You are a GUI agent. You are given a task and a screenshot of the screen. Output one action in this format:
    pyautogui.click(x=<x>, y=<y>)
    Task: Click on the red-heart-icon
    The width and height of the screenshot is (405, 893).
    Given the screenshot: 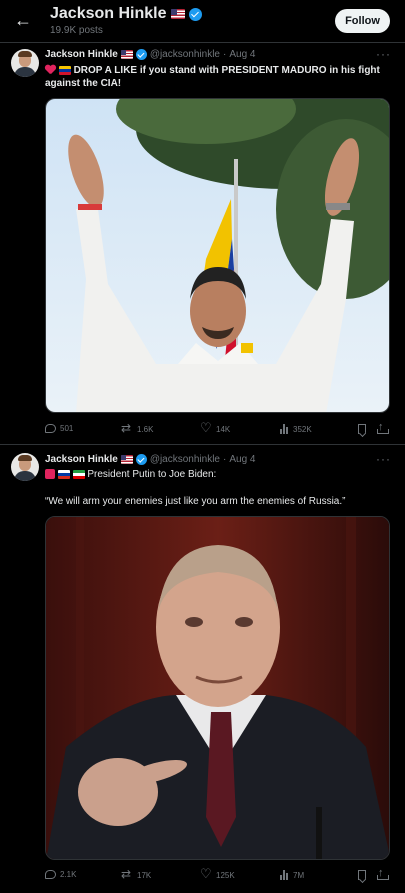 What is the action you would take?
    pyautogui.click(x=50, y=70)
    